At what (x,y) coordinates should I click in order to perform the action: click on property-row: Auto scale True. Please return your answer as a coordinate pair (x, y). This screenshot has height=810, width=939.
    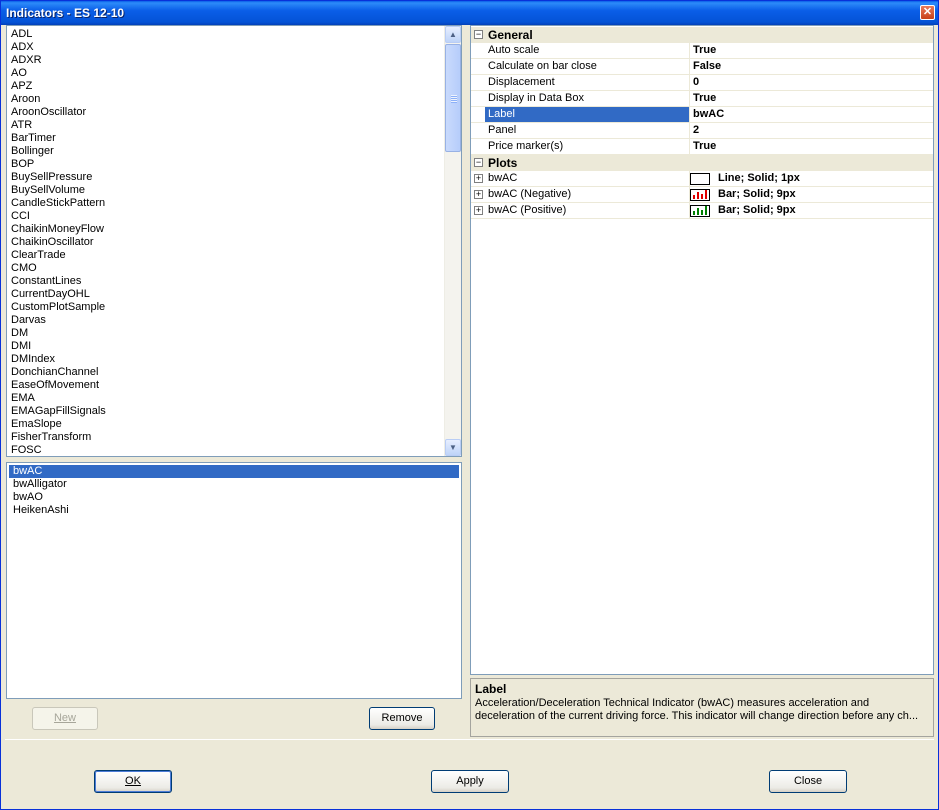
    Looking at the image, I should click on (702, 51).